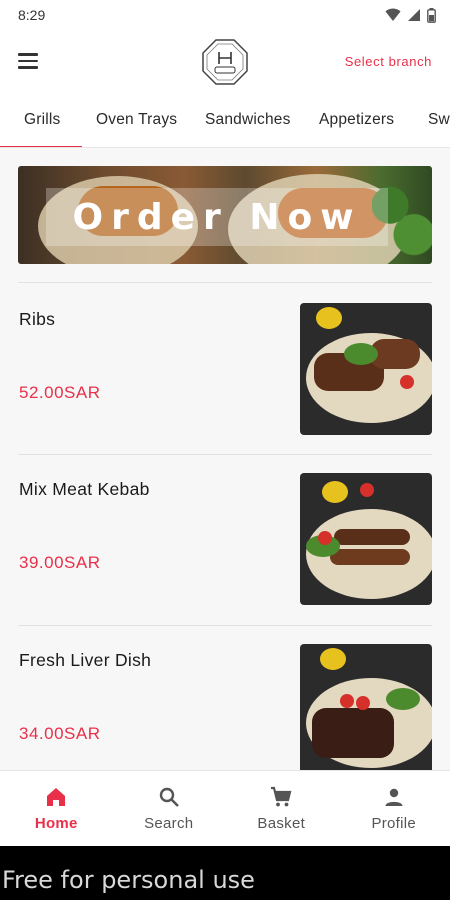  I want to click on banner-label: Order Now, so click(217, 217).